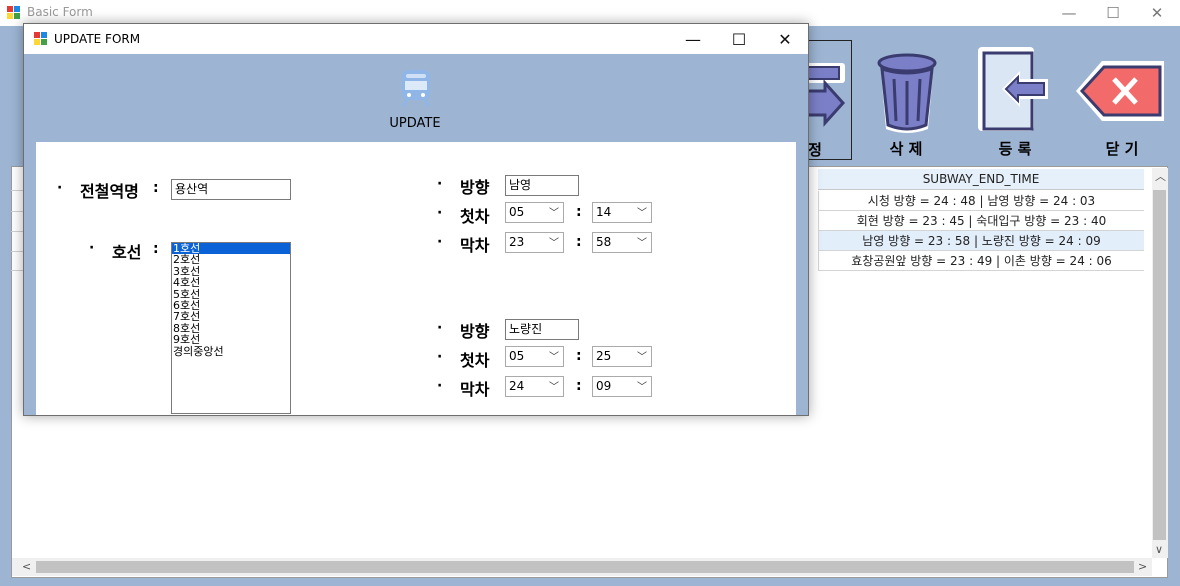  What do you see at coordinates (739, 39) in the screenshot?
I see `dialog-maximize-button: ☐` at bounding box center [739, 39].